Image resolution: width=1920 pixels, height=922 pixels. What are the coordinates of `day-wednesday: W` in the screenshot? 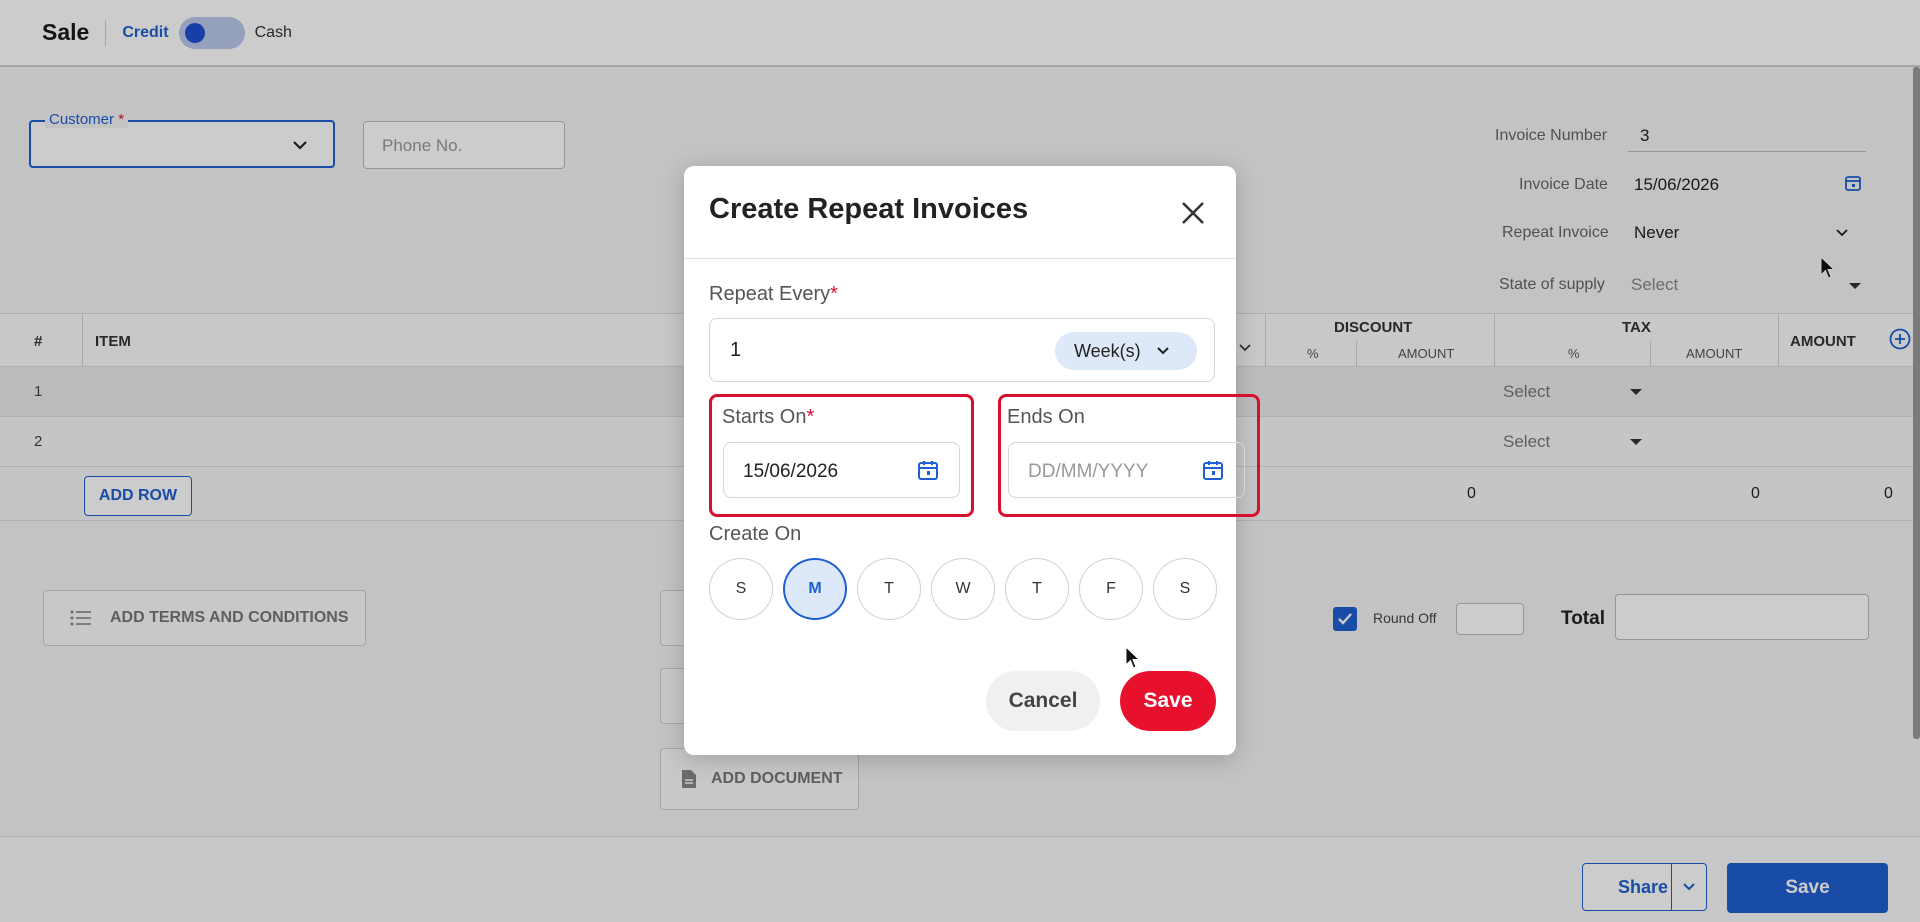 It's located at (963, 589).